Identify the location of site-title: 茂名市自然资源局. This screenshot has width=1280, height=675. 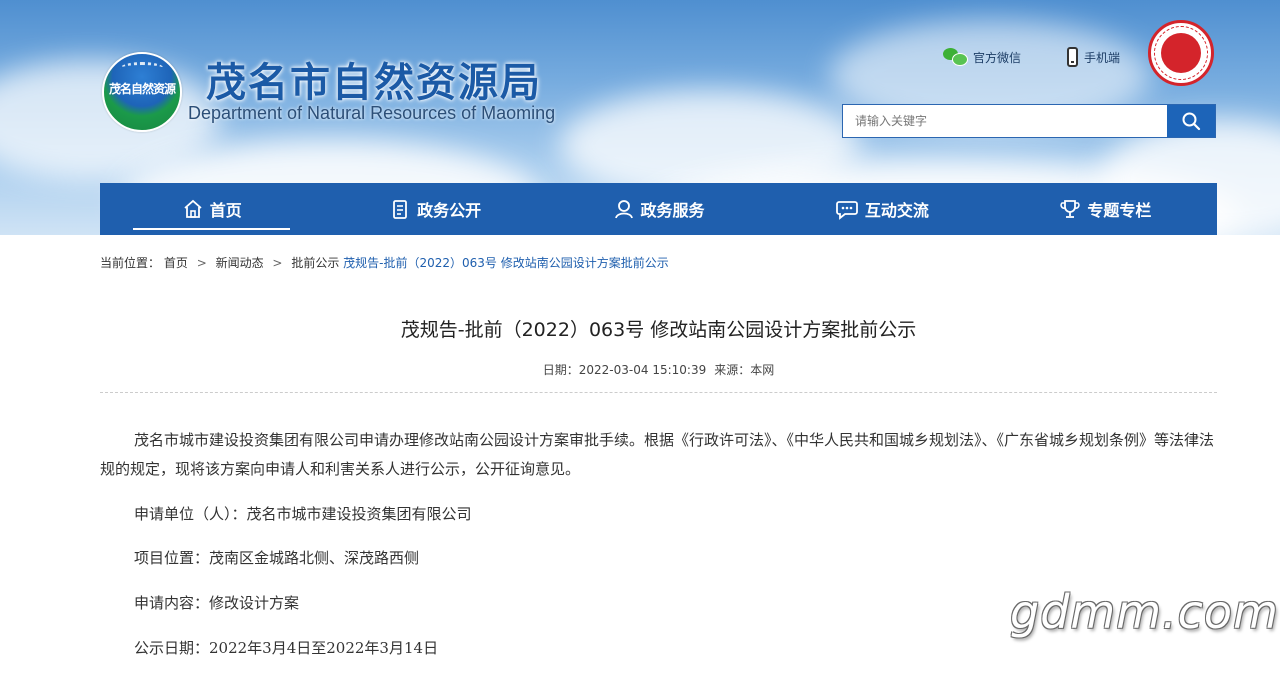
(374, 79).